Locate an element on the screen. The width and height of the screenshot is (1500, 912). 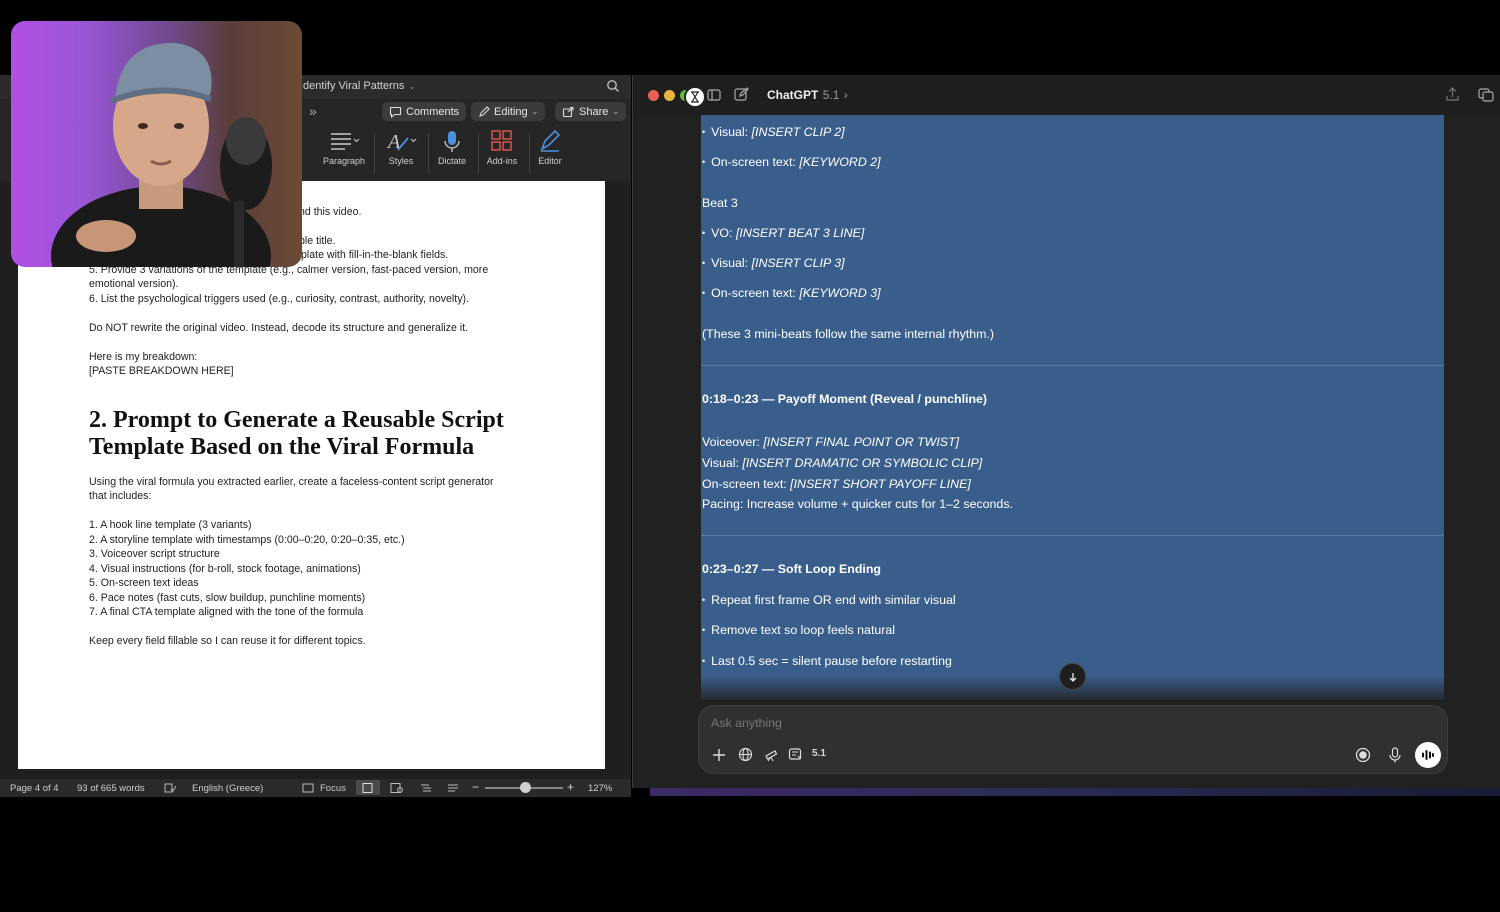
language: English (Greece) is located at coordinates (227, 788).